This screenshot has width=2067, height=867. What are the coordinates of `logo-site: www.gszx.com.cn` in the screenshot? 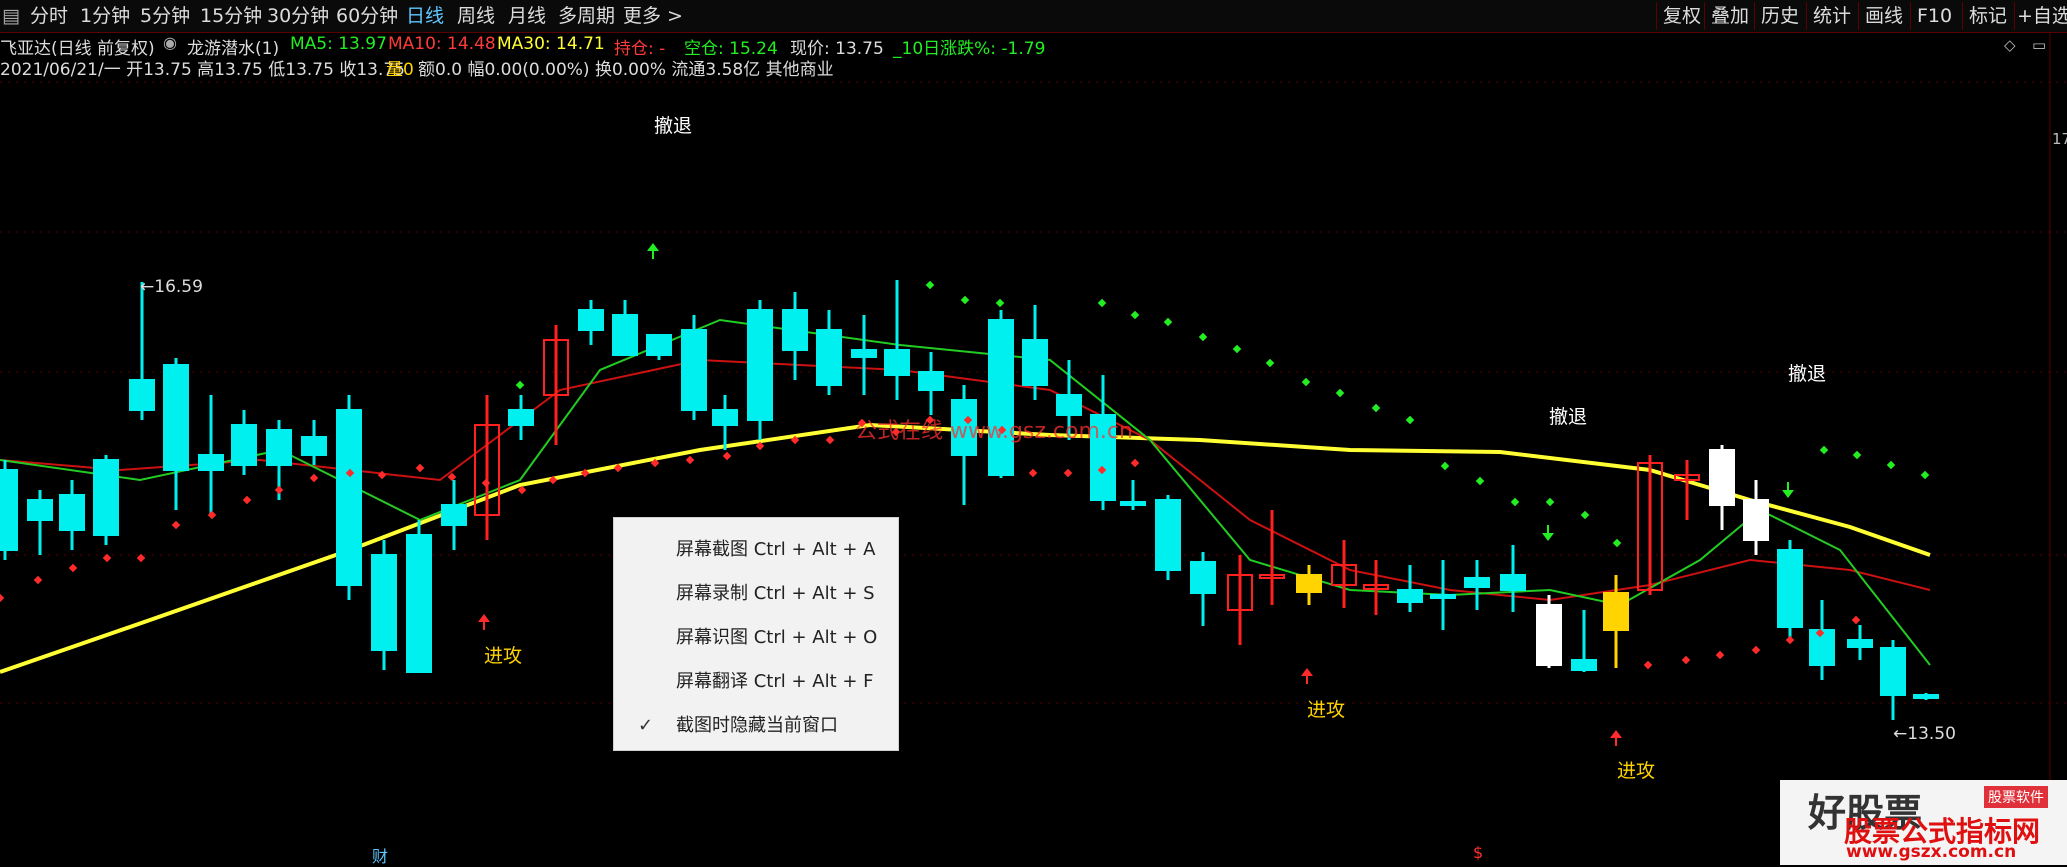 It's located at (1931, 852).